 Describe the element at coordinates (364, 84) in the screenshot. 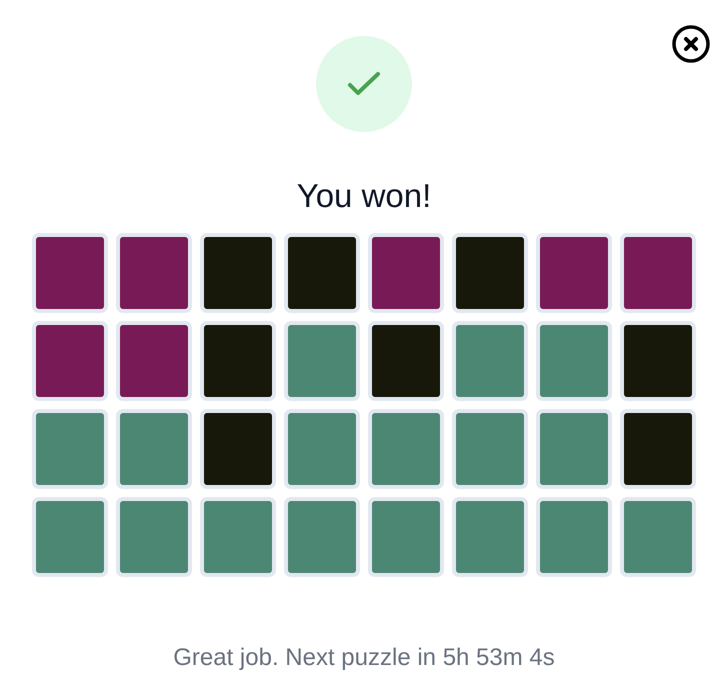

I see `check-icon` at that location.